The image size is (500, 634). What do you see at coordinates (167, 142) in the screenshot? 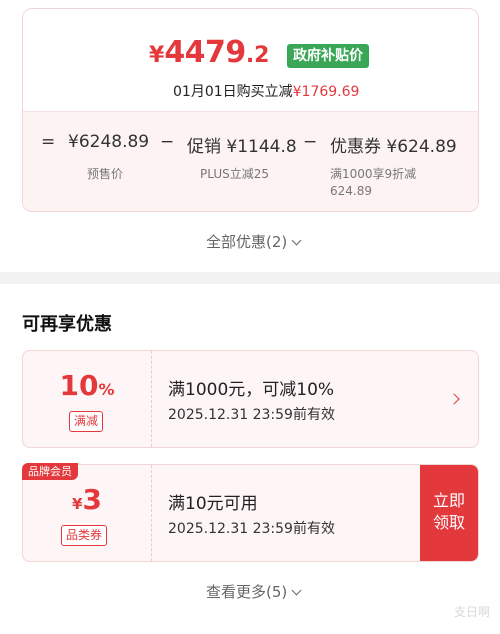
I see `minus-sign-1: −` at bounding box center [167, 142].